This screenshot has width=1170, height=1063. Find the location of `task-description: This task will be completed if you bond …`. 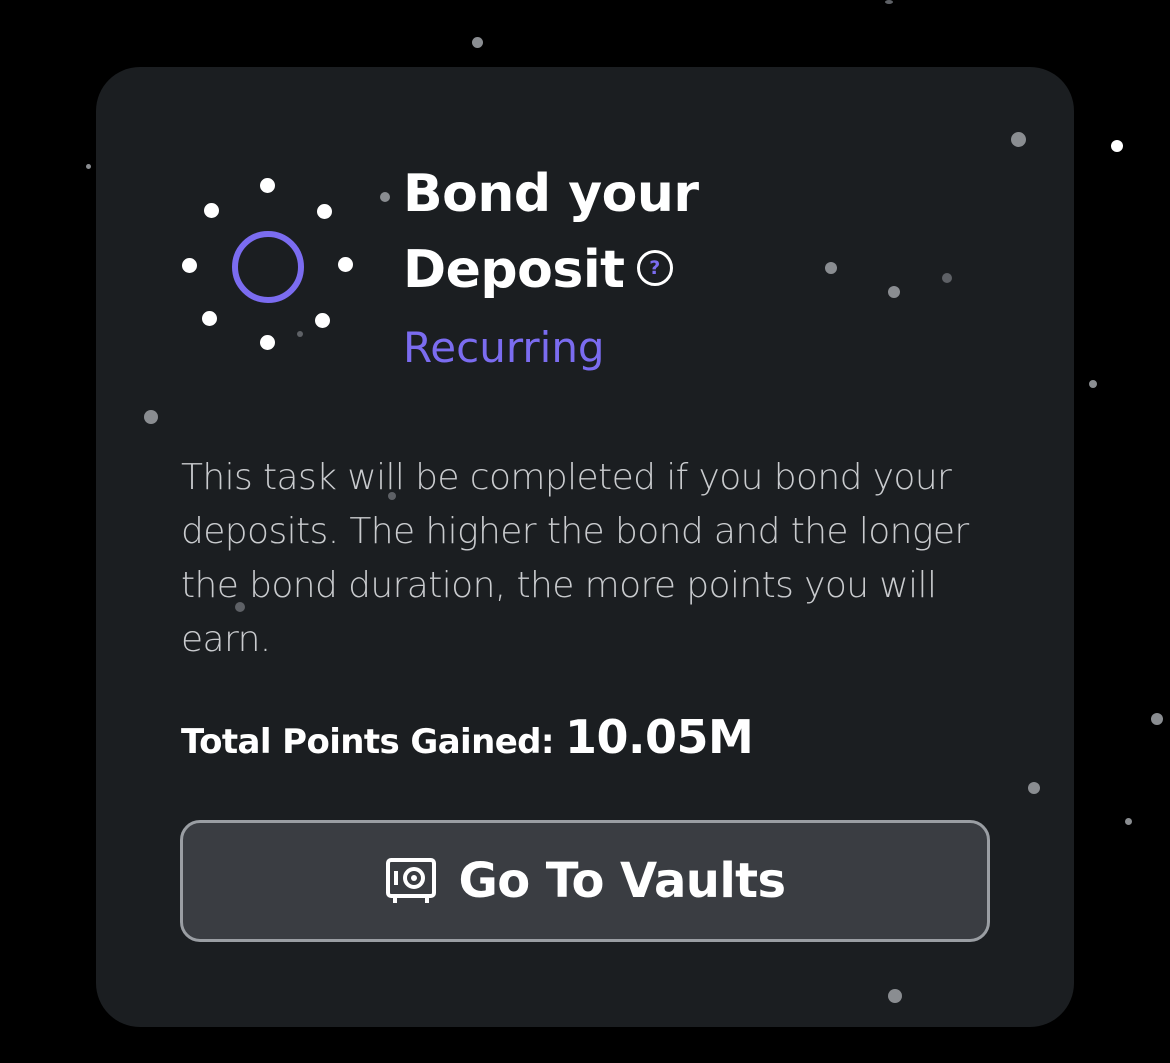

task-description: This task will be completed if you bond … is located at coordinates (575, 558).